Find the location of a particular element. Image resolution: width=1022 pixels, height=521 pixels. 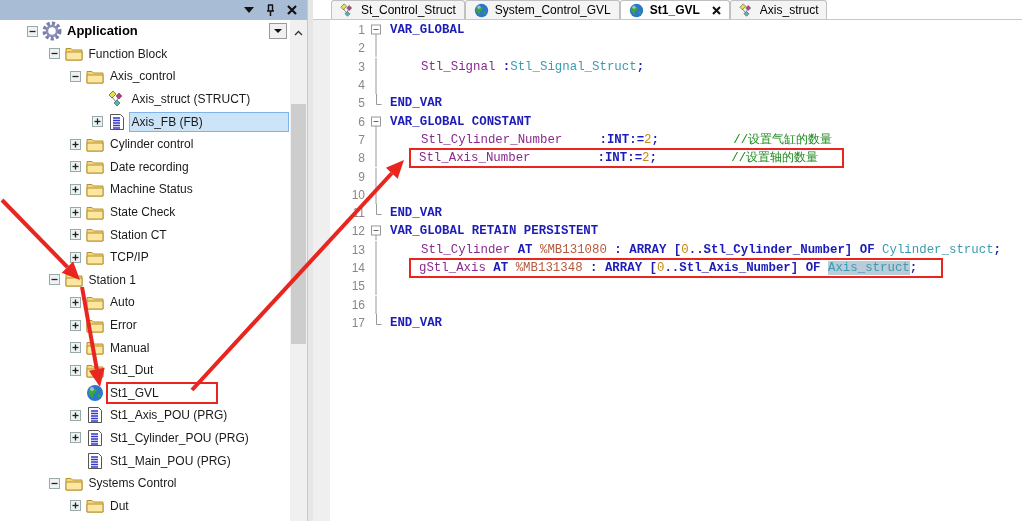

gear-icon is located at coordinates (52, 31).